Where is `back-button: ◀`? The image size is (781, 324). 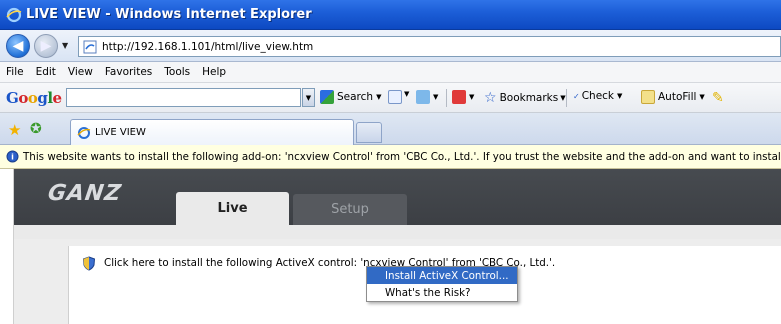
back-button: ◀ is located at coordinates (18, 46).